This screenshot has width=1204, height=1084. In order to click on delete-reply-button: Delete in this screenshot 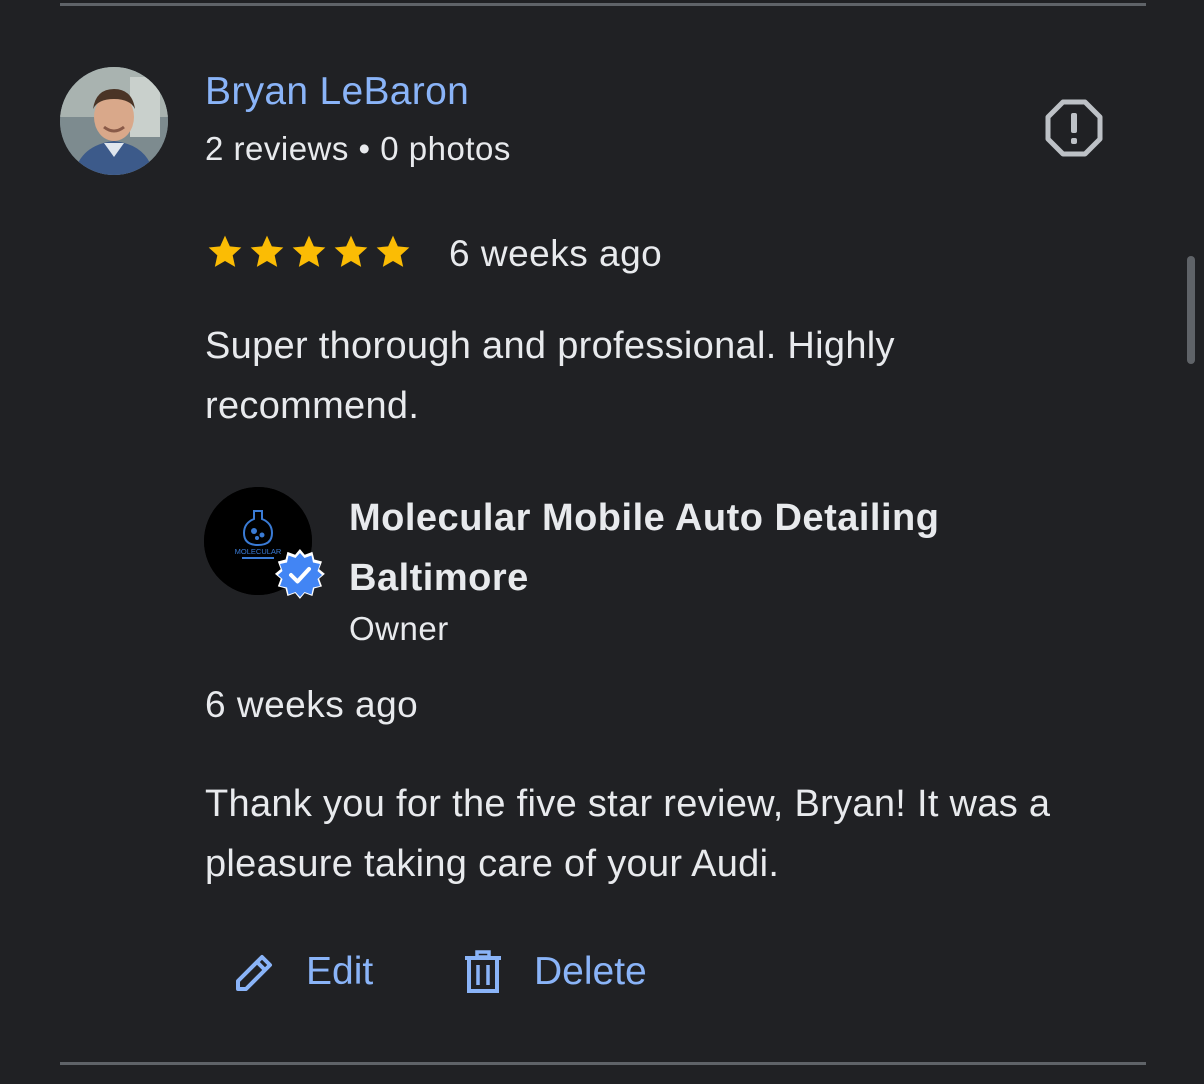, I will do `click(553, 972)`.